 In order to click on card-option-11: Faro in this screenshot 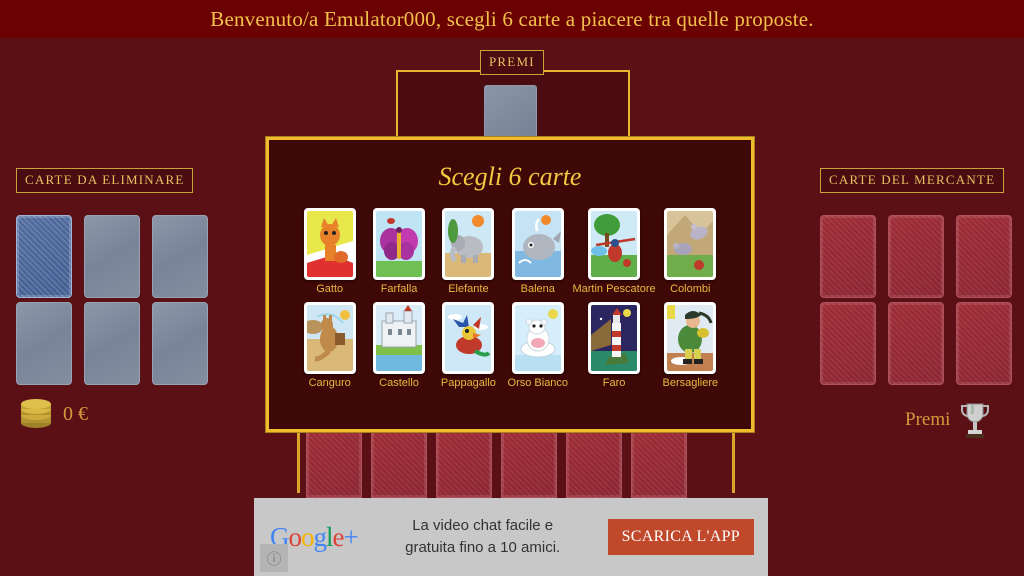, I will do `click(613, 345)`.